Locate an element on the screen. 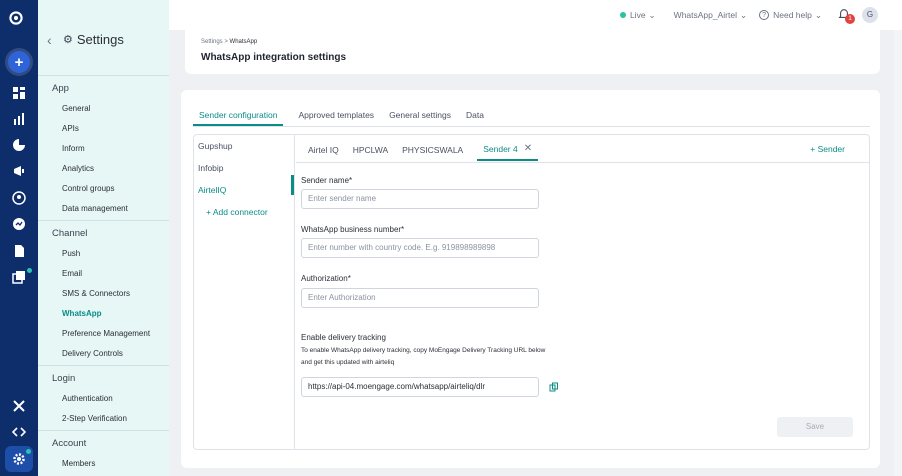 The width and height of the screenshot is (902, 476). add-sender-button: + Sender is located at coordinates (827, 149).